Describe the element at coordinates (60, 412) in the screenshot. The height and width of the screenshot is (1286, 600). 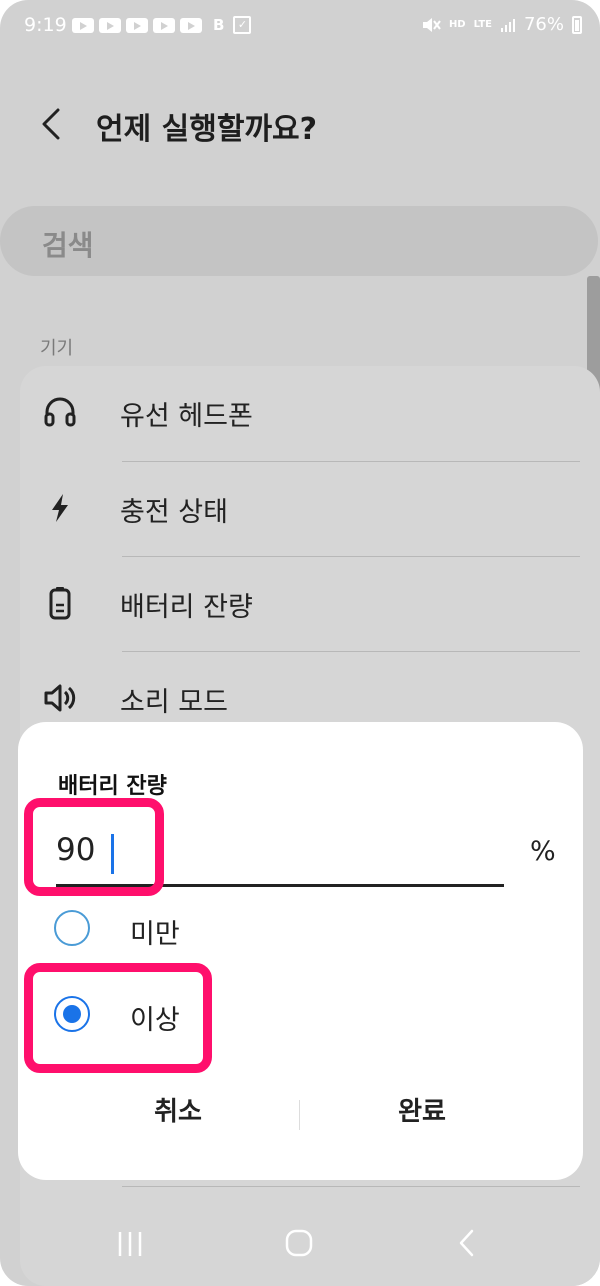
I see `headphones-icon` at that location.